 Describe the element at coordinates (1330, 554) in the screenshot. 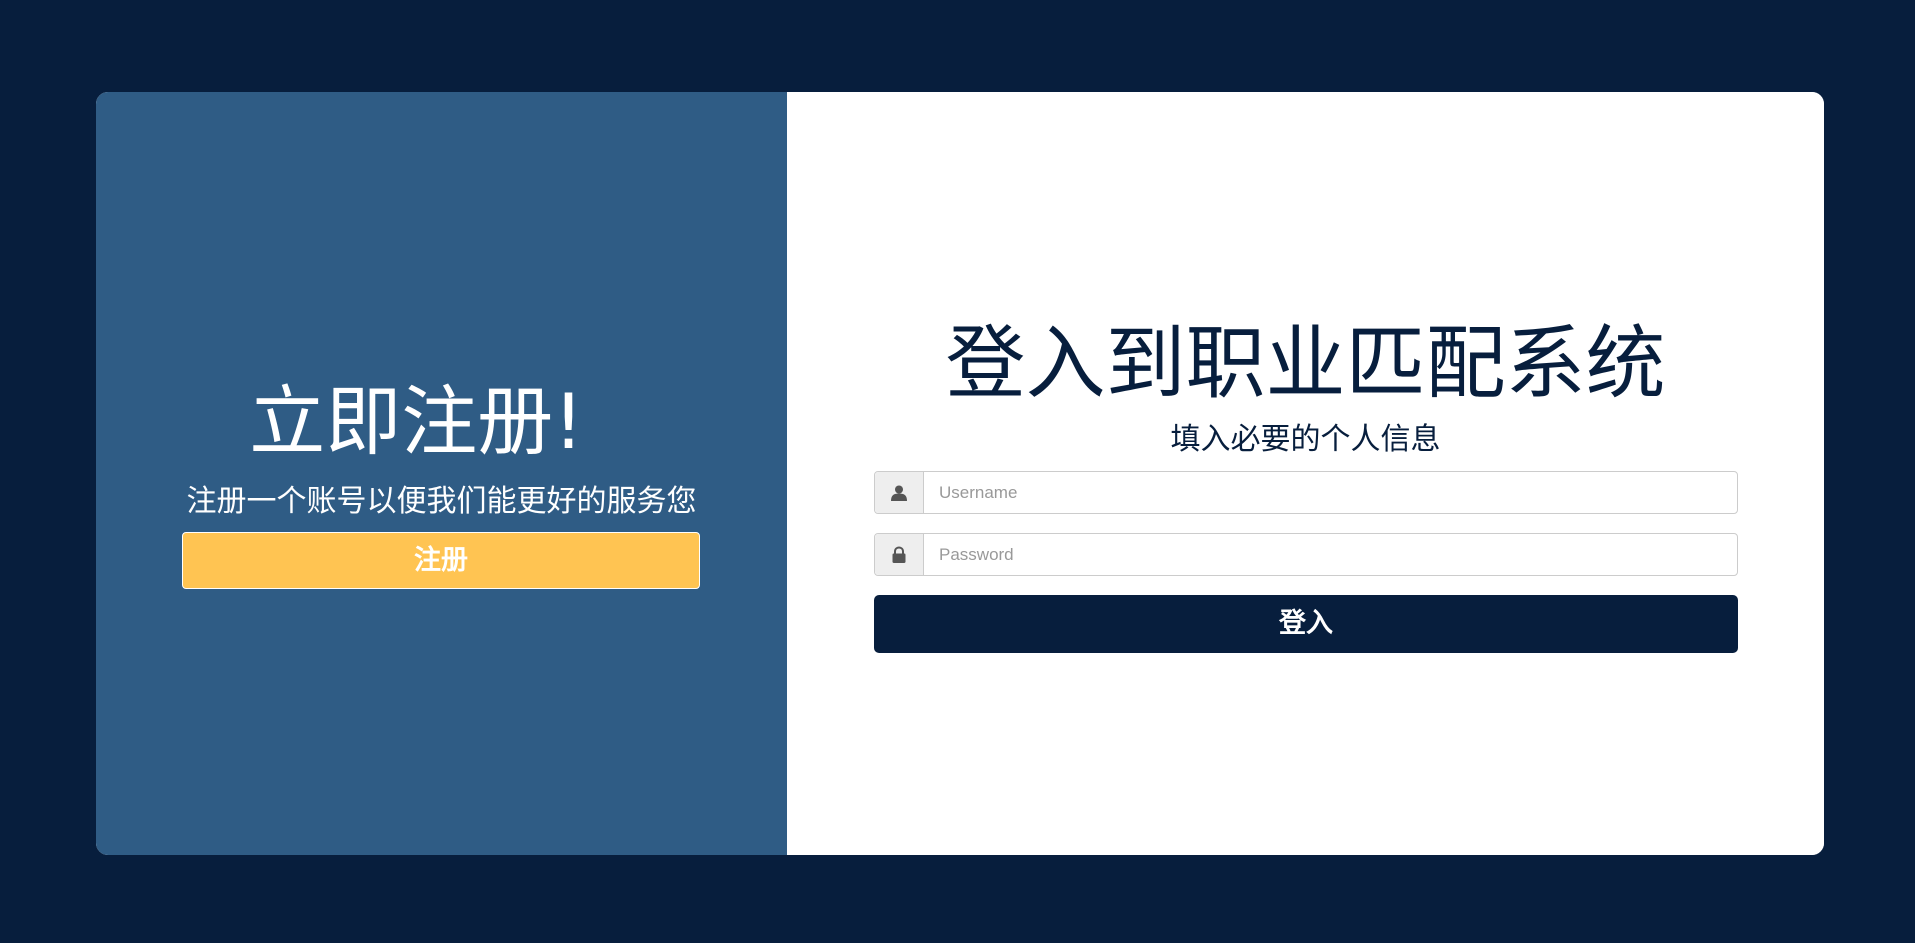

I see `password-input` at that location.